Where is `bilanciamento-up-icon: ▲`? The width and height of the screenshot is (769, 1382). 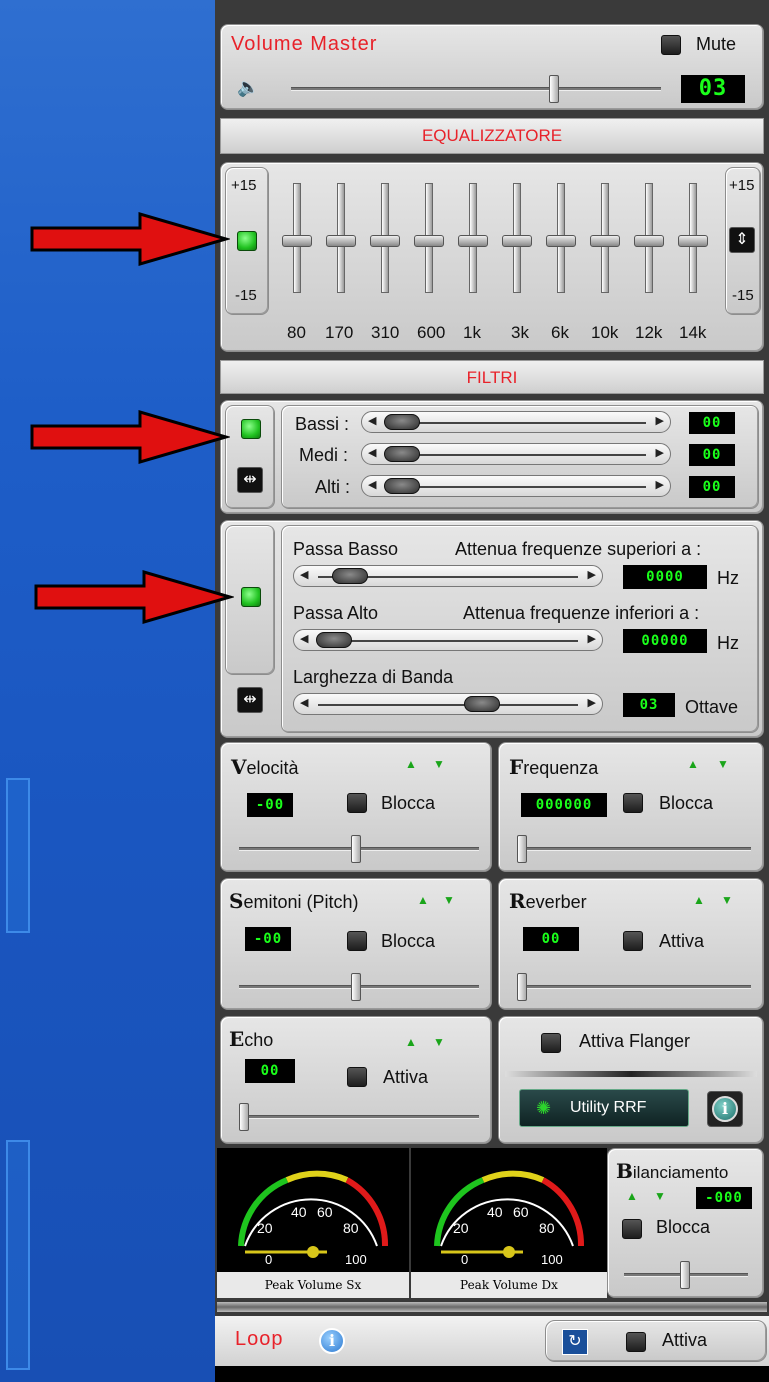
bilanciamento-up-icon: ▲ is located at coordinates (632, 1196).